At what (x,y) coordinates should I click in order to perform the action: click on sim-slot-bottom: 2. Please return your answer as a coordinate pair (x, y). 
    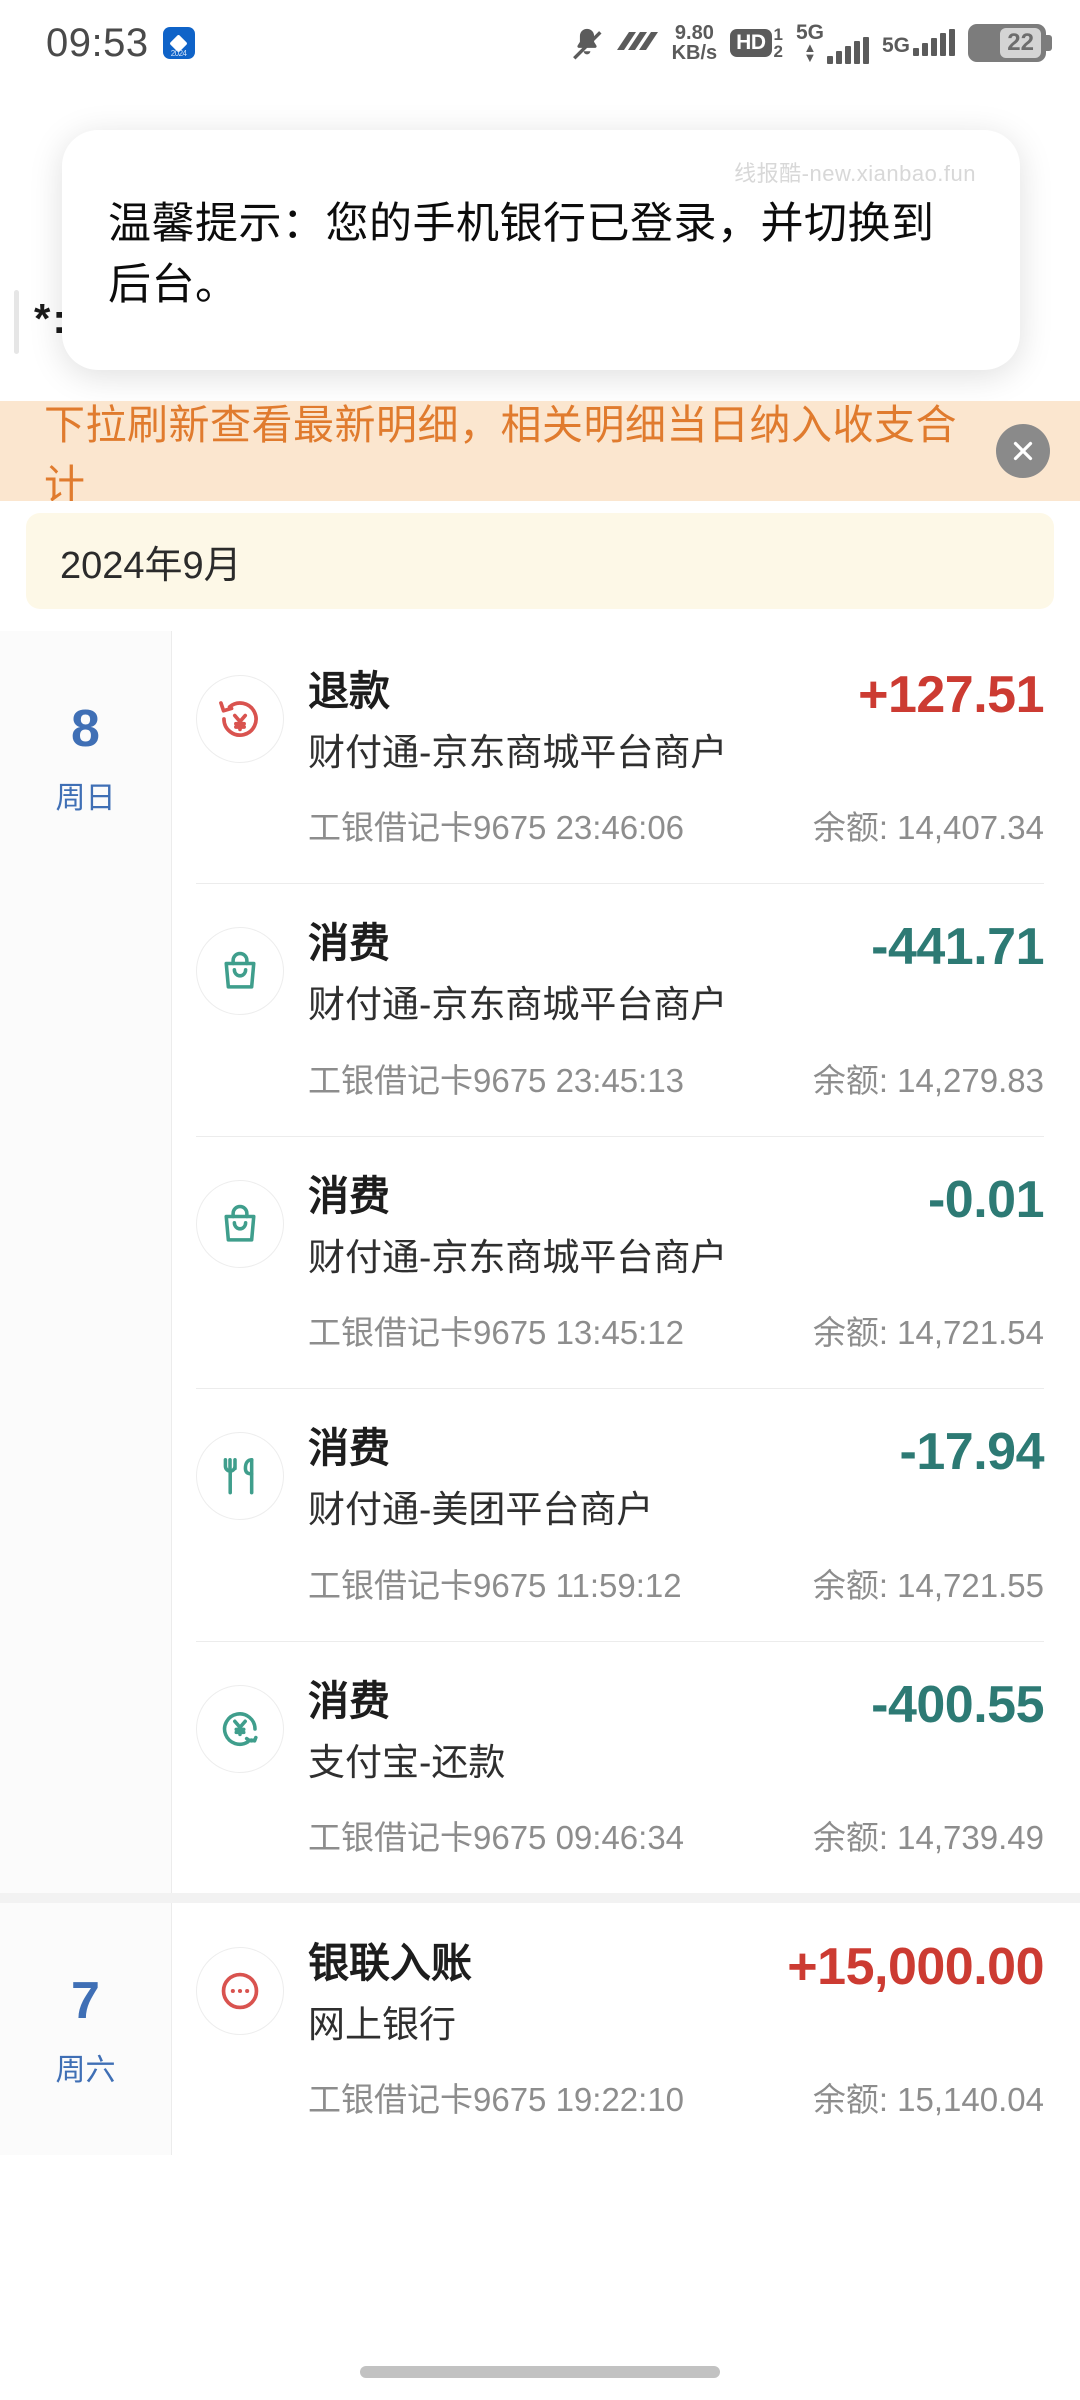
    Looking at the image, I should click on (778, 51).